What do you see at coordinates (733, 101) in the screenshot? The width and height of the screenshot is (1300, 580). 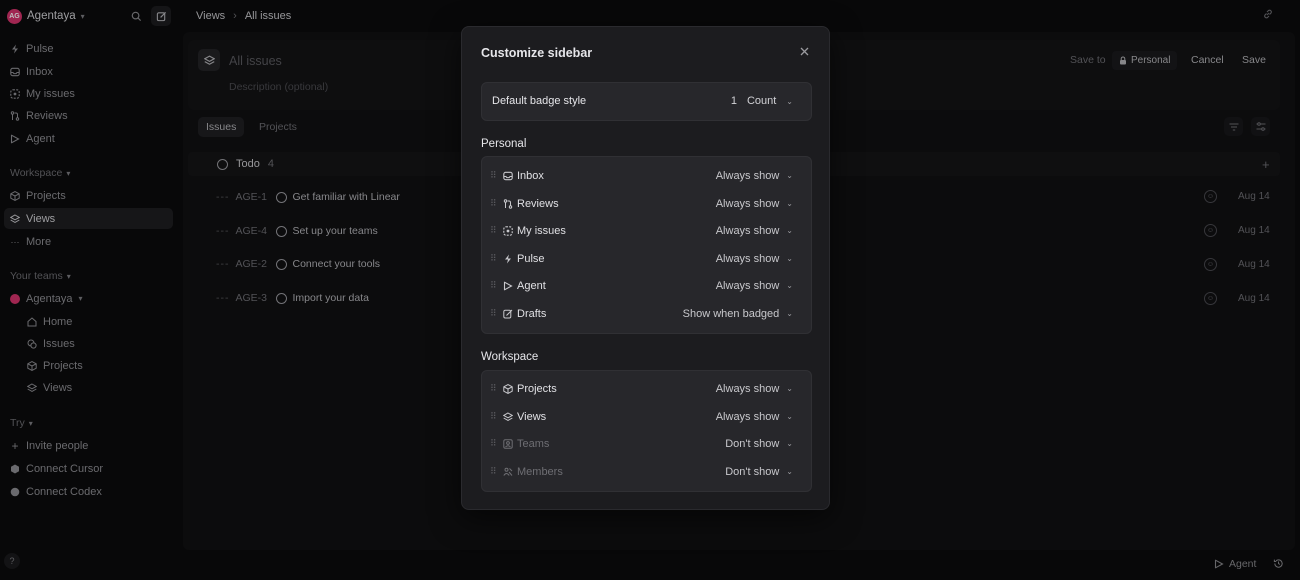 I see `badge-preview: 1` at bounding box center [733, 101].